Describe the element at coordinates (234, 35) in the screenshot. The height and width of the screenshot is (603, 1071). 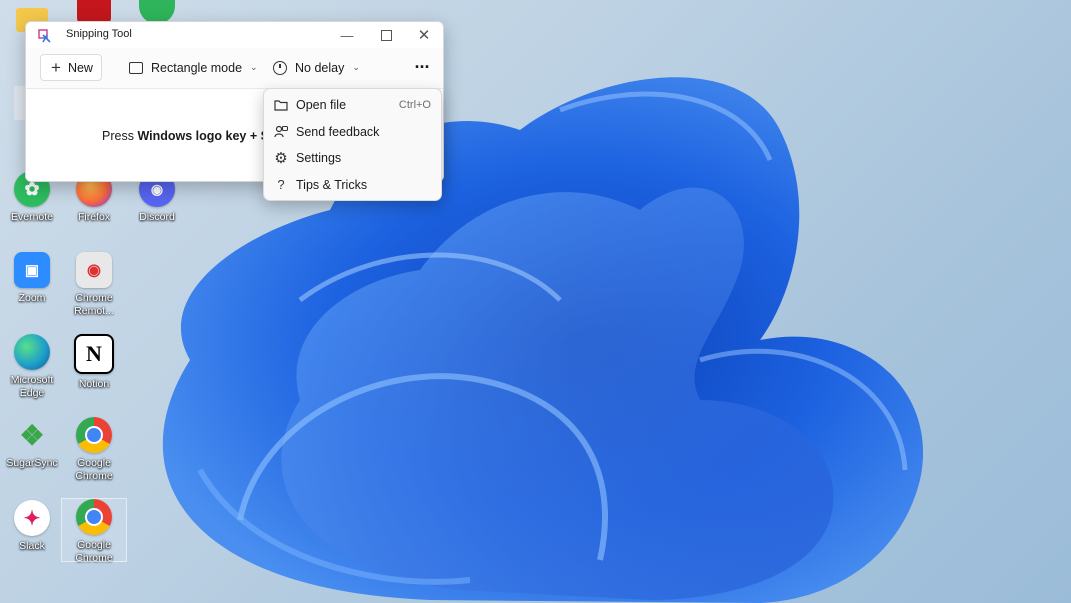
I see `title-bar: Snipping Tool — ✕` at that location.